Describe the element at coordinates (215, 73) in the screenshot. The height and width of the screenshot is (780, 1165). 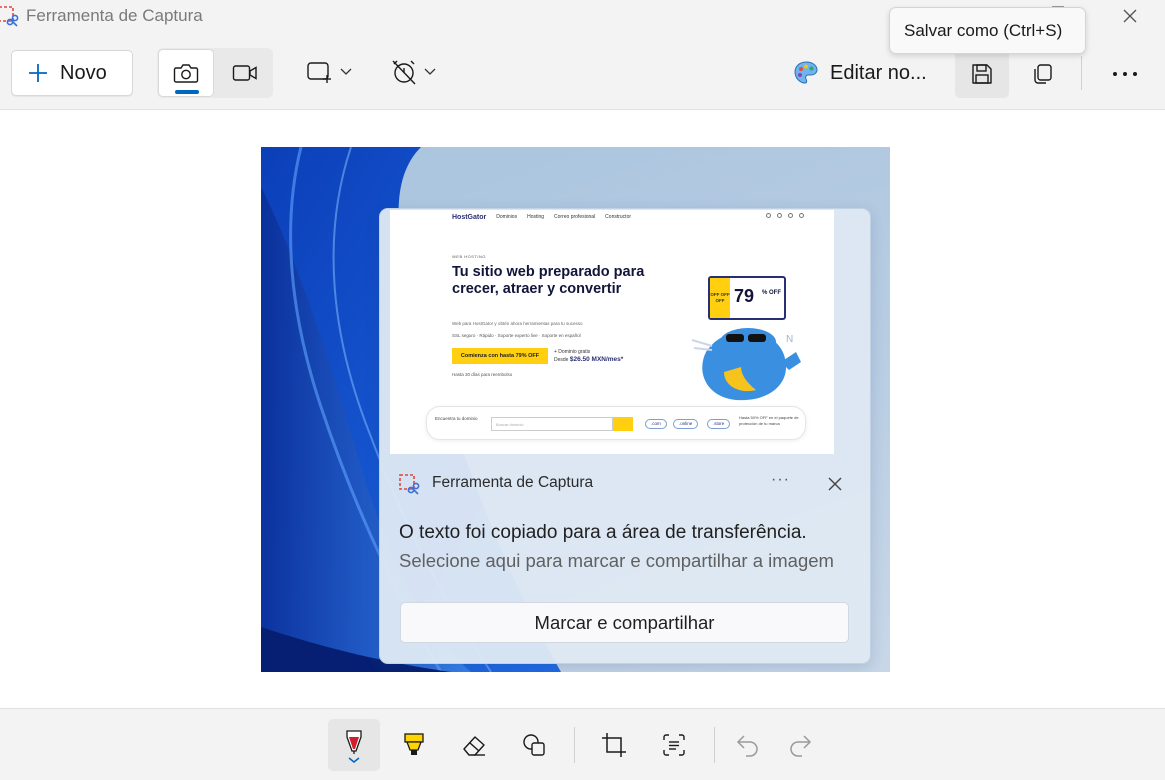
I see `capture-mode-toggle` at that location.